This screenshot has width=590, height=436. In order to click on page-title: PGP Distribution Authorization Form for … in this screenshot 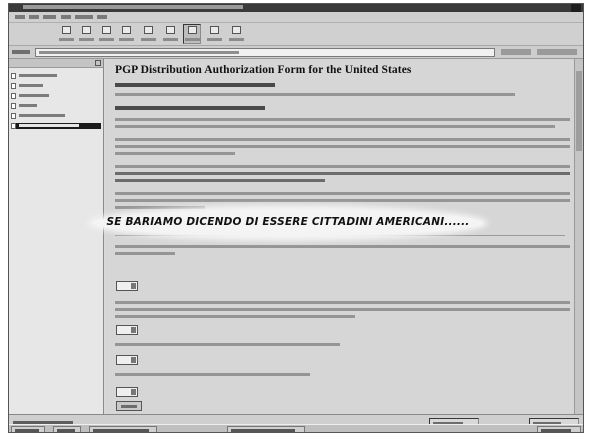, I will do `click(263, 70)`.